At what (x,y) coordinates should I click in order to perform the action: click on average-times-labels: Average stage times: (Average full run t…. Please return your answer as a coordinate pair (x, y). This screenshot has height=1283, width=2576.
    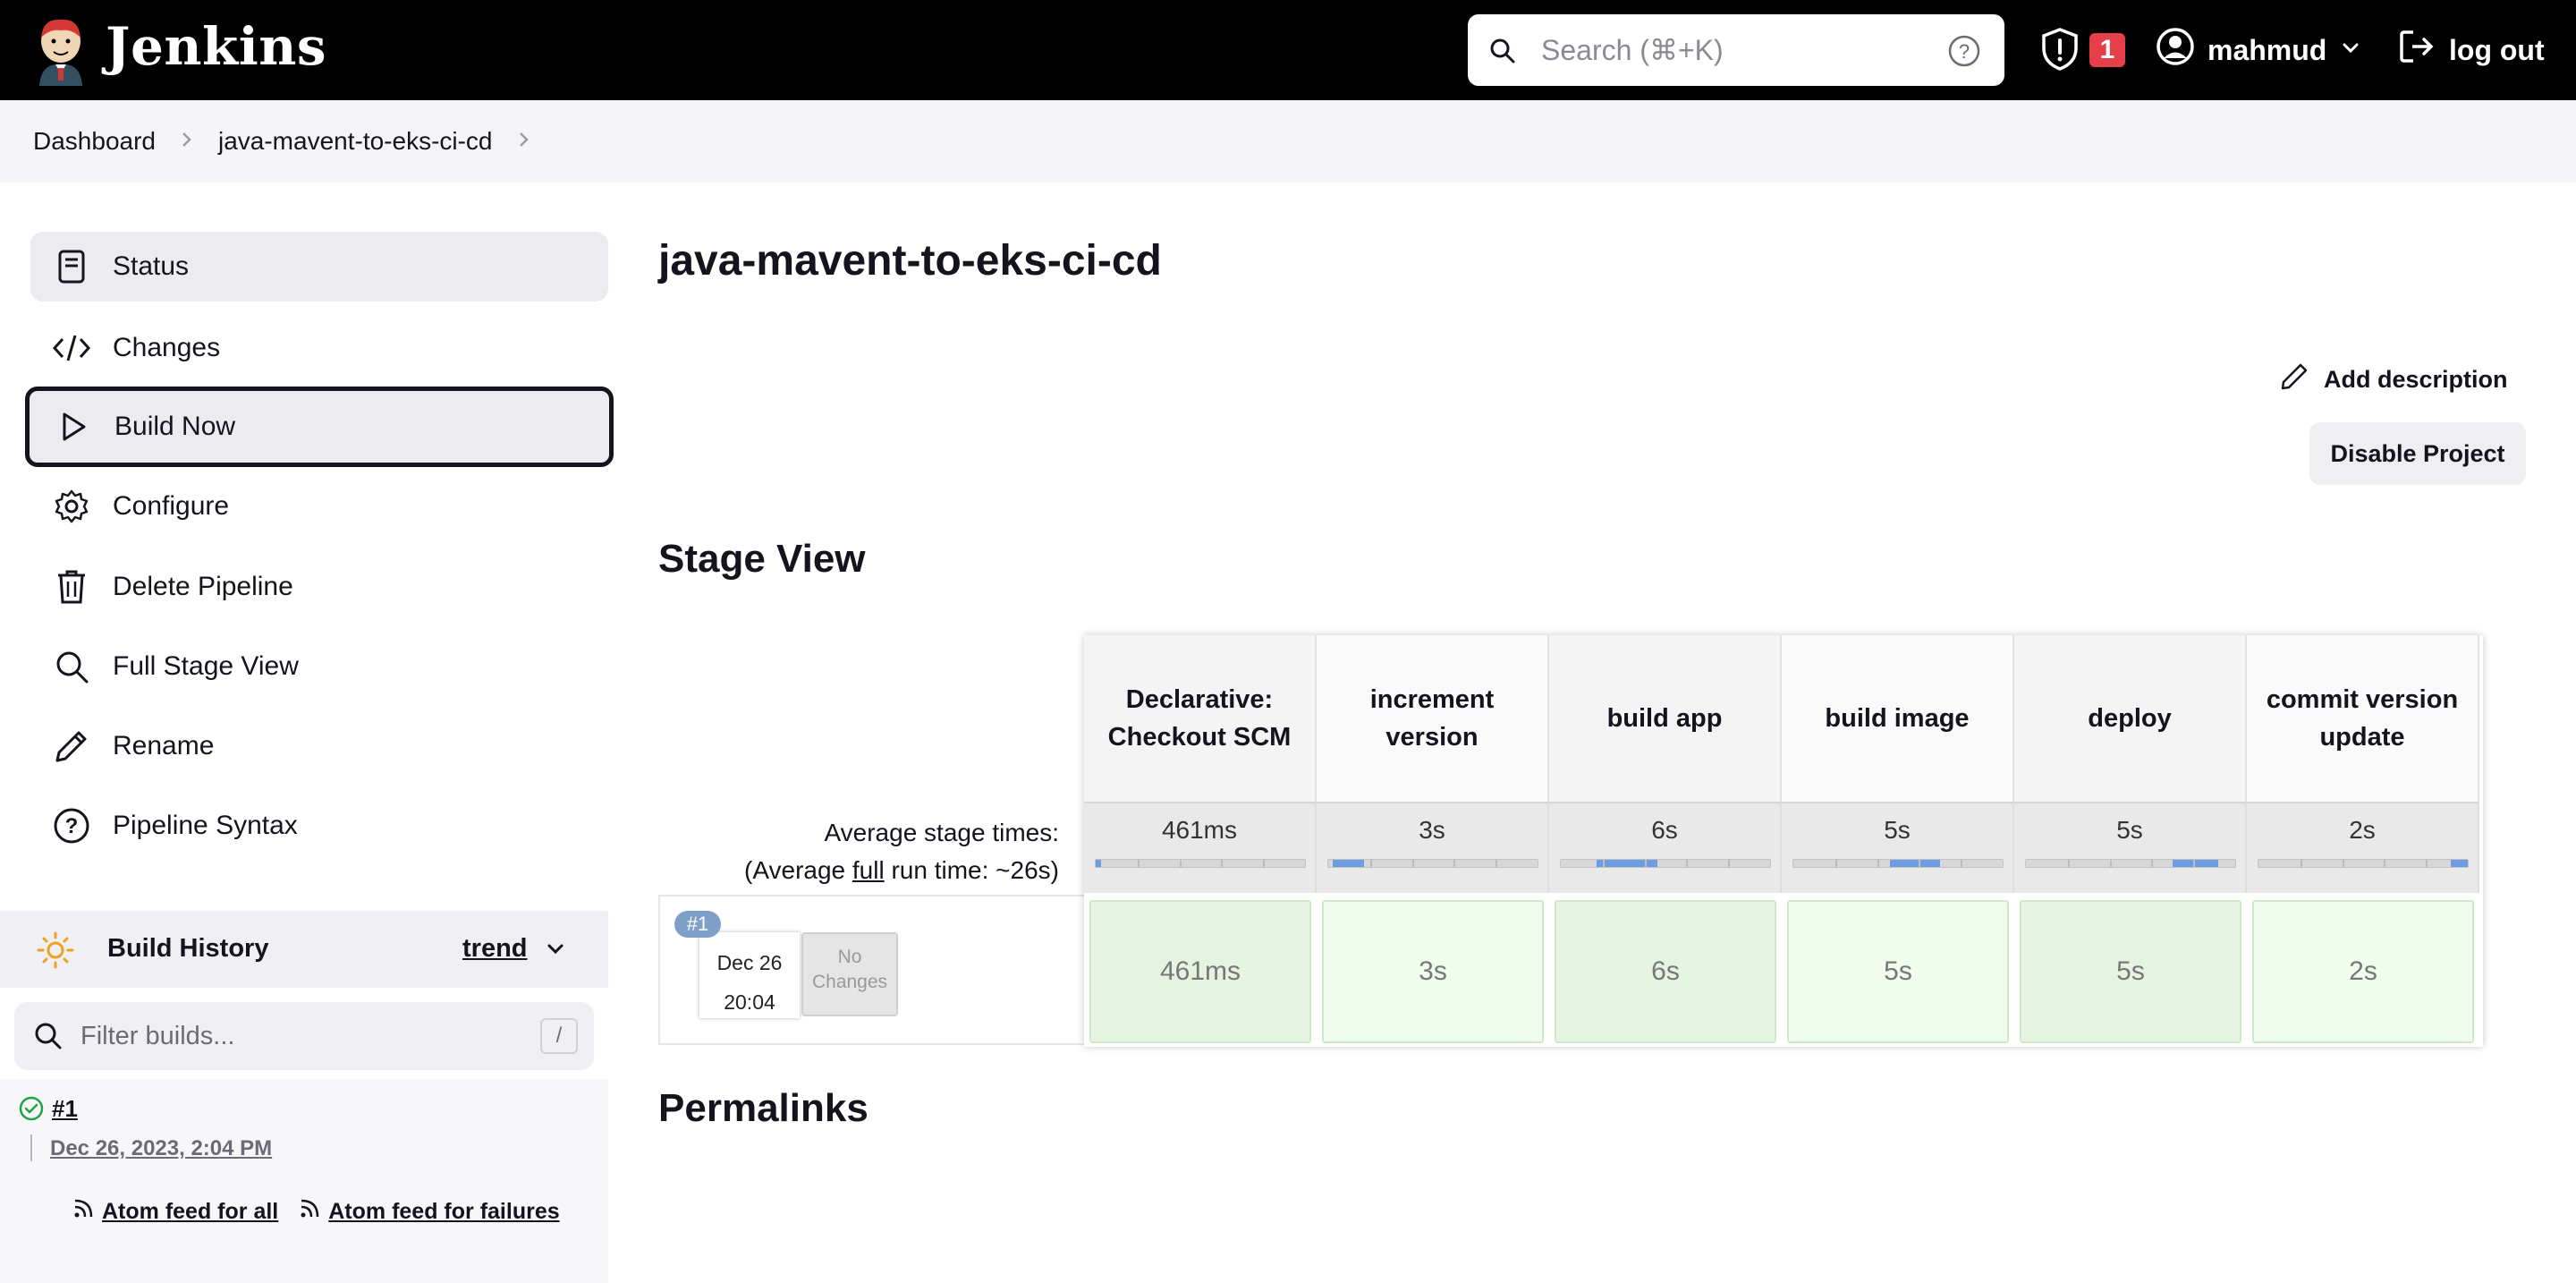
    Looking at the image, I should click on (858, 851).